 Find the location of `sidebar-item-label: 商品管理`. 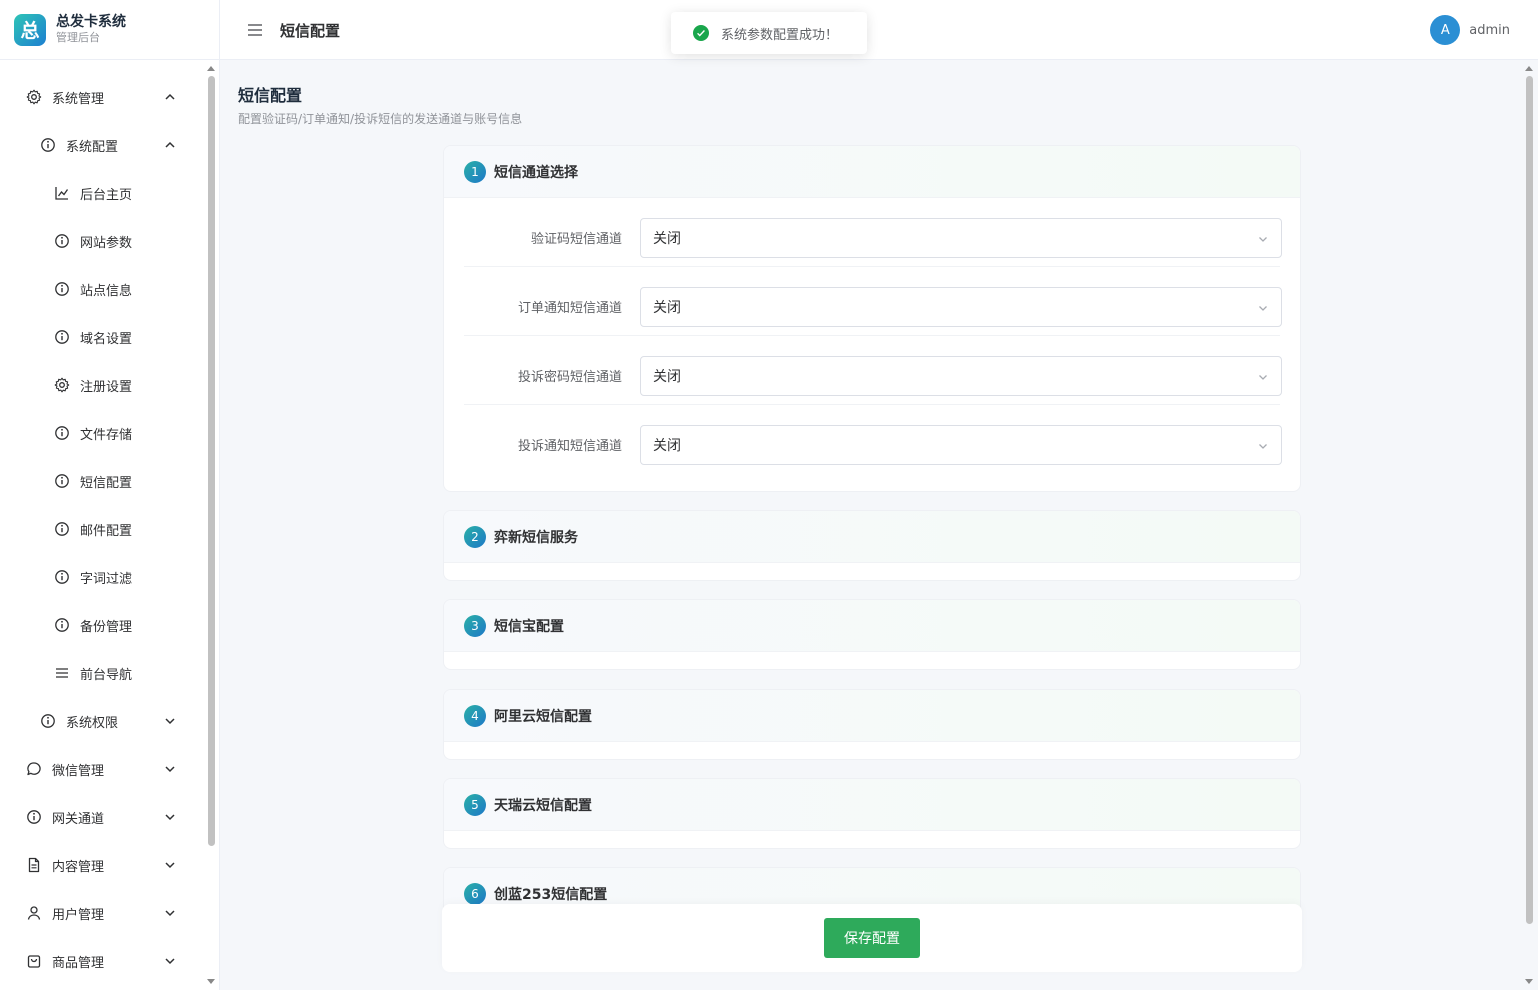

sidebar-item-label: 商品管理 is located at coordinates (78, 963).